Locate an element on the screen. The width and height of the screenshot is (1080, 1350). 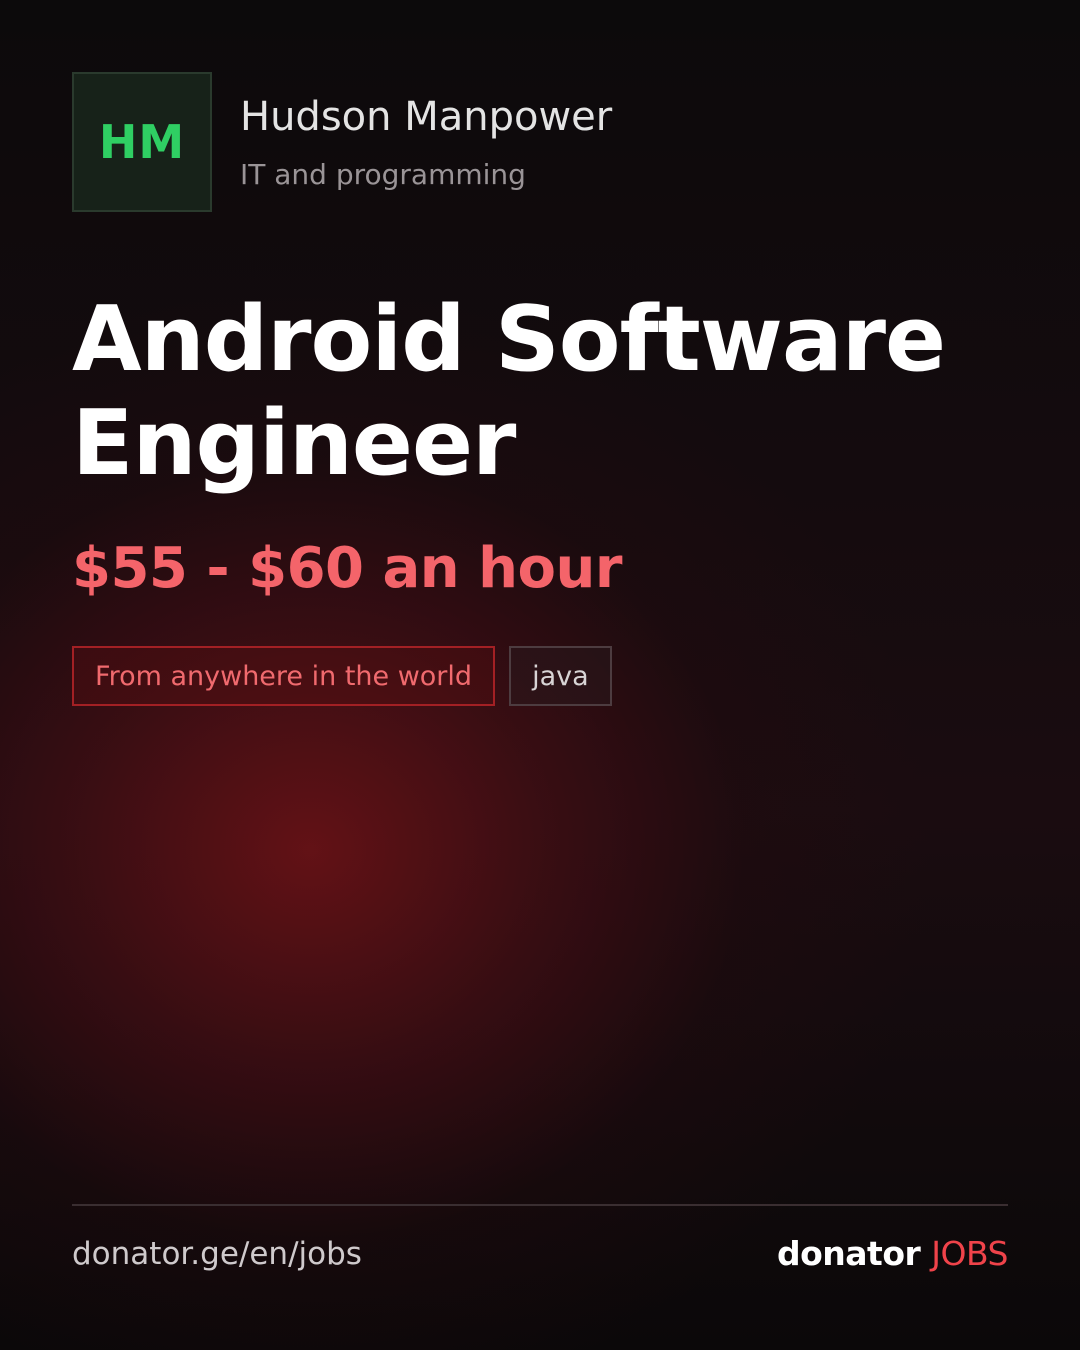
company-name: Hudson Manpower is located at coordinates (426, 117).